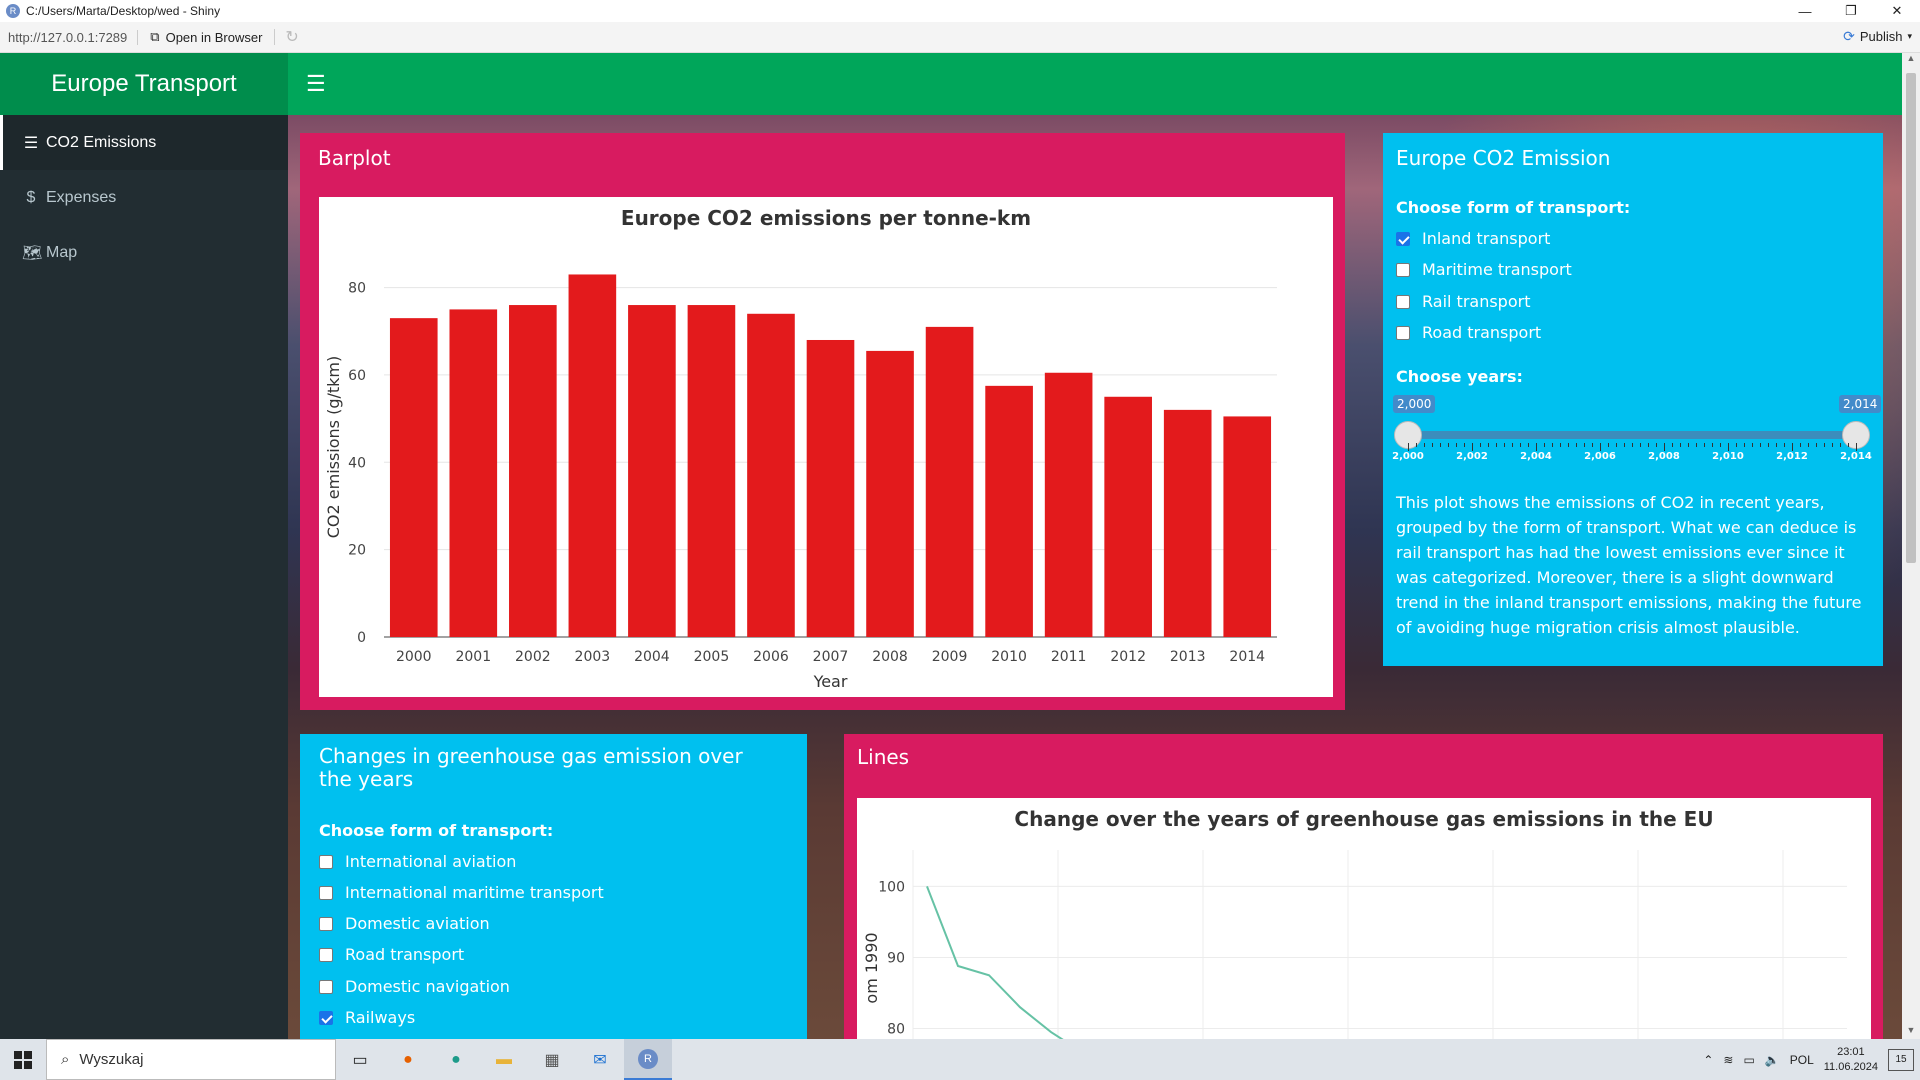 This screenshot has height=1080, width=1920. What do you see at coordinates (1901, 1059) in the screenshot?
I see `notification-center-icon: 15` at bounding box center [1901, 1059].